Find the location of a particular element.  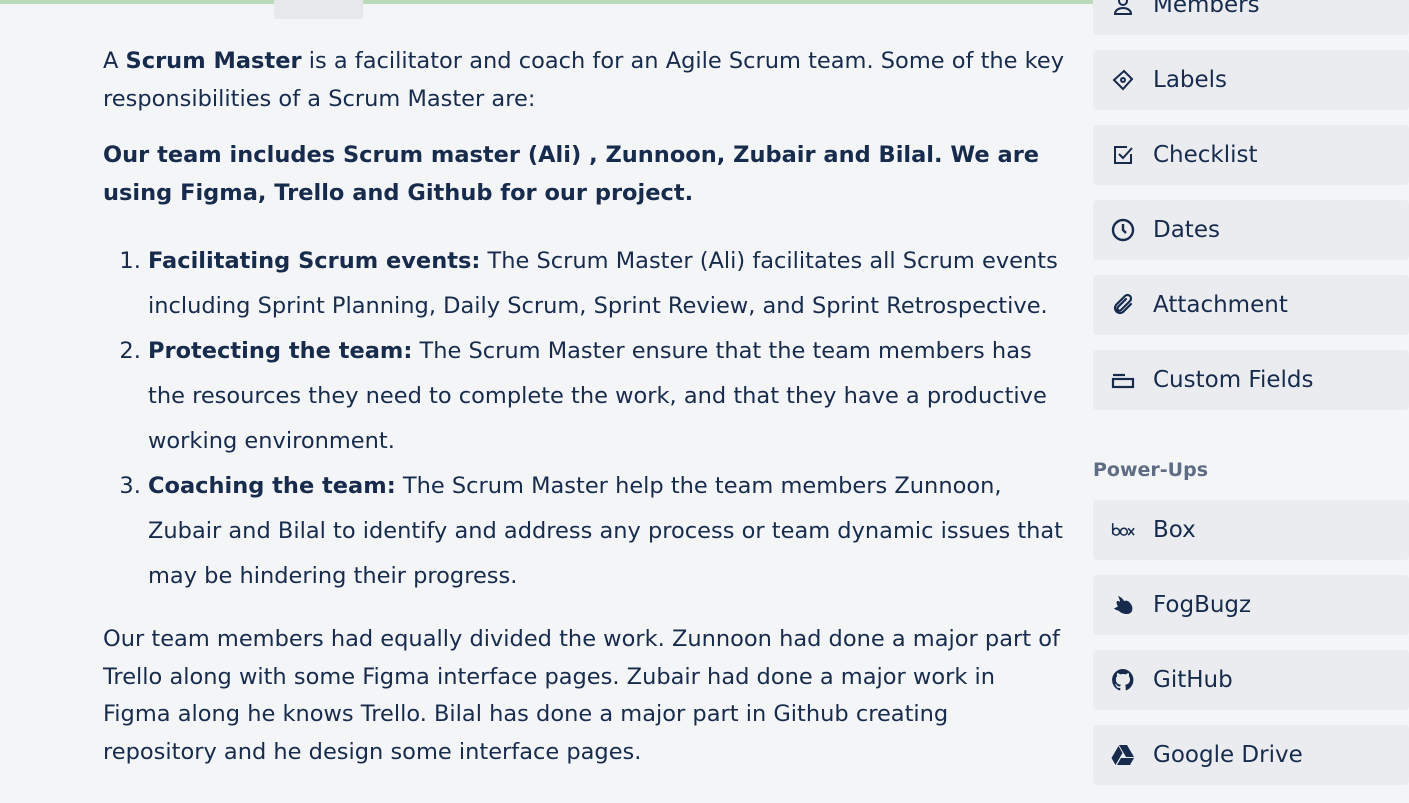

github-label: GitHub is located at coordinates (1193, 680).